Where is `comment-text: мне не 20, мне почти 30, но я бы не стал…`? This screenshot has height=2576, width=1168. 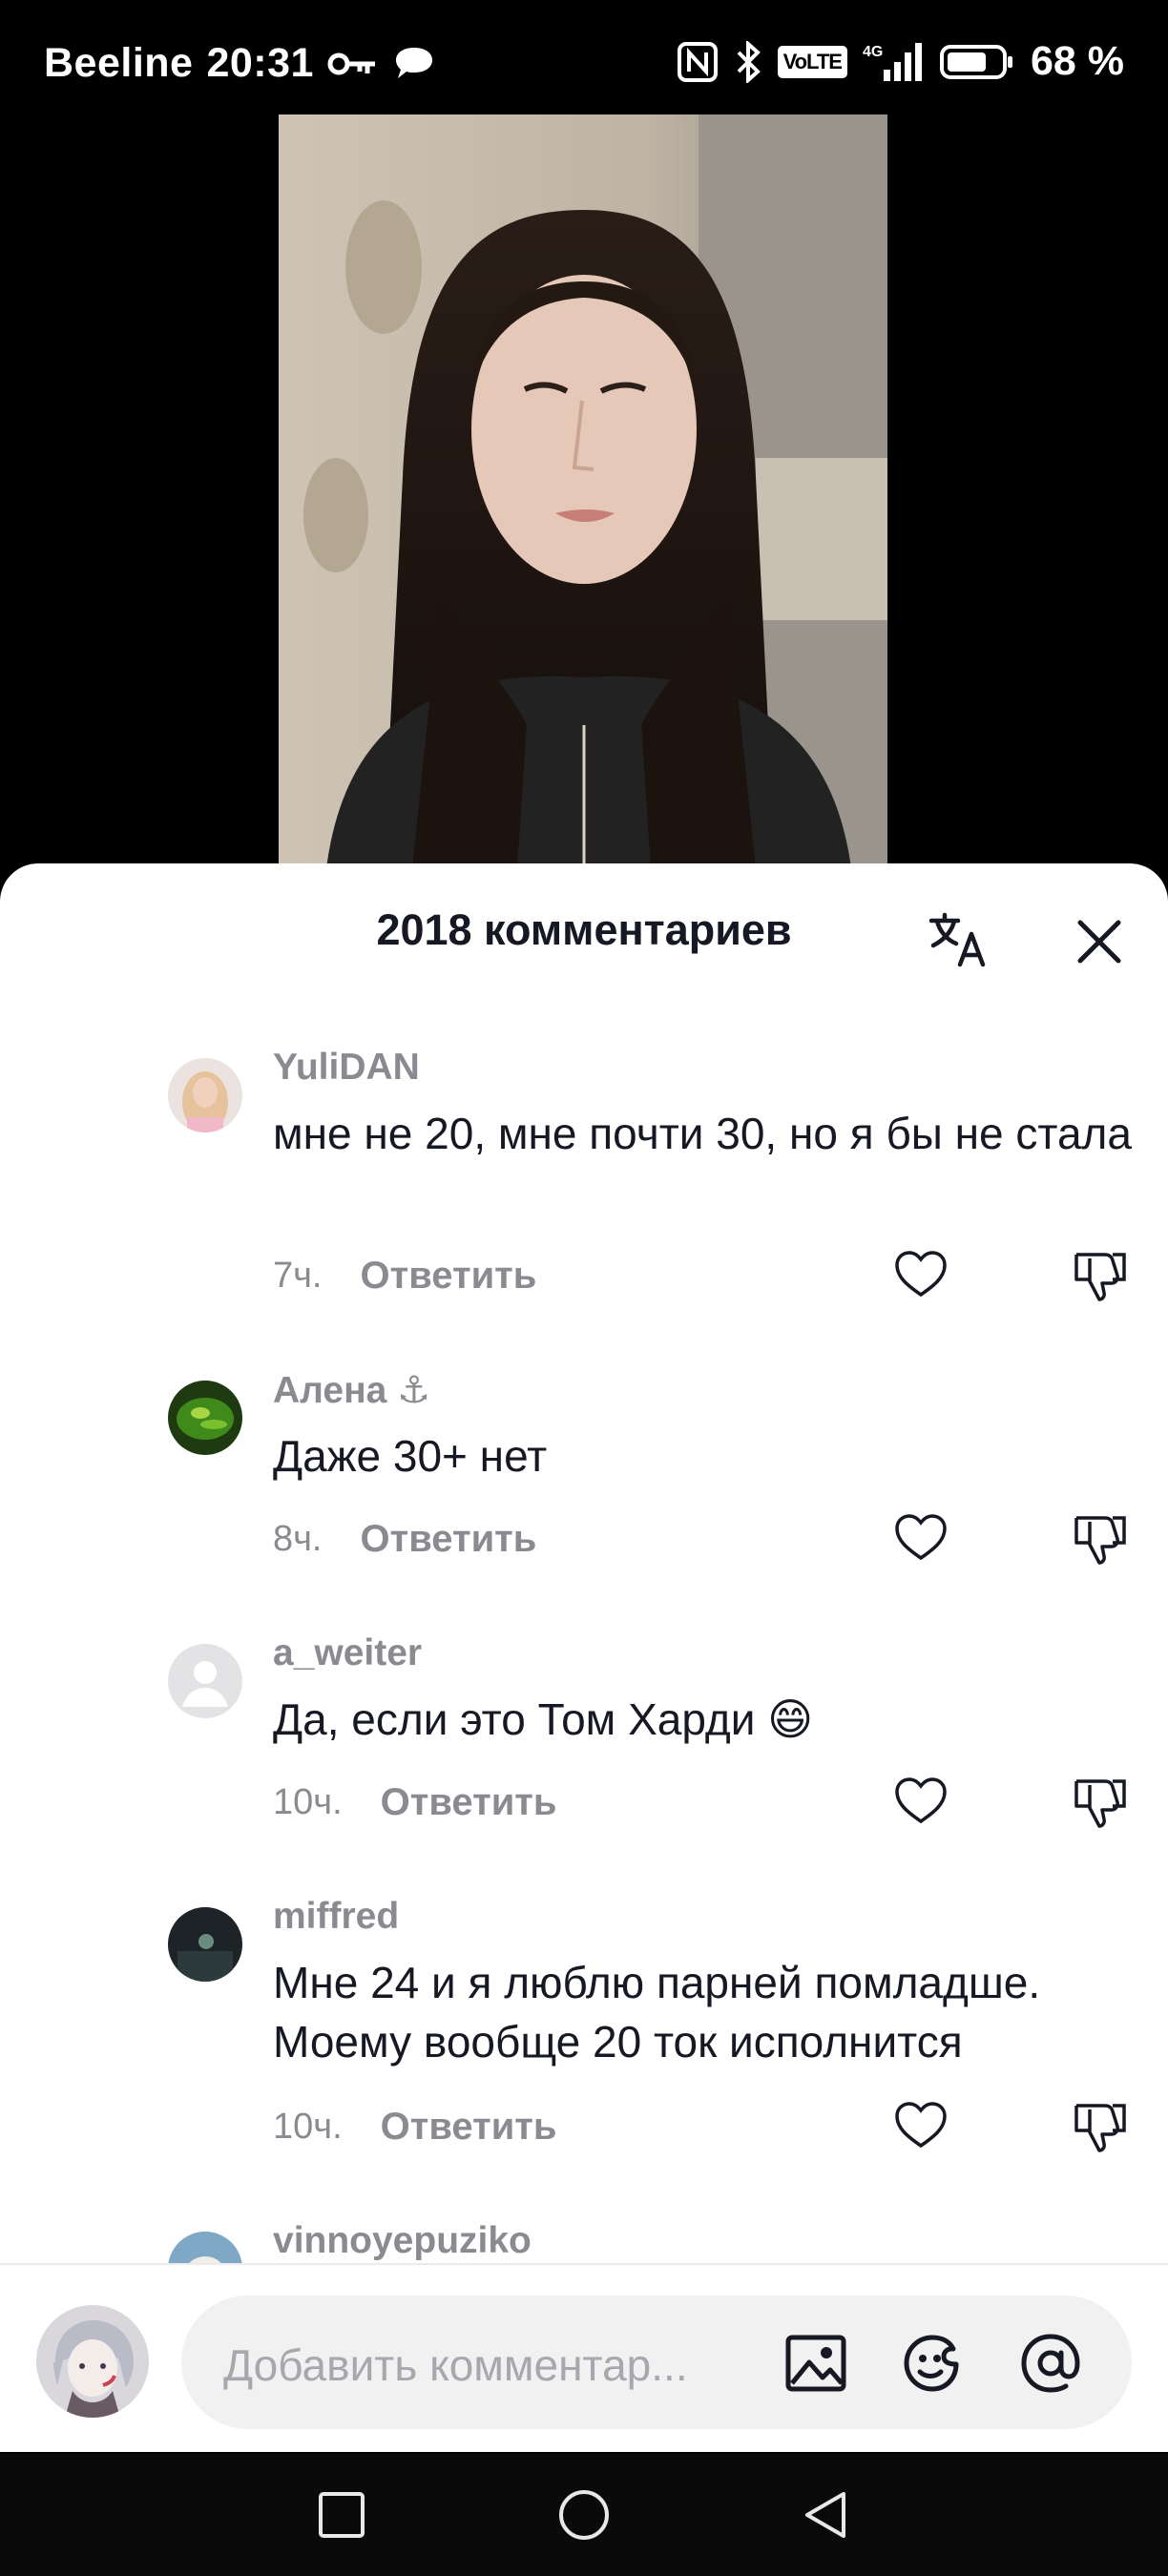
comment-text: мне не 20, мне почти 30, но я бы не стал… is located at coordinates (702, 1133).